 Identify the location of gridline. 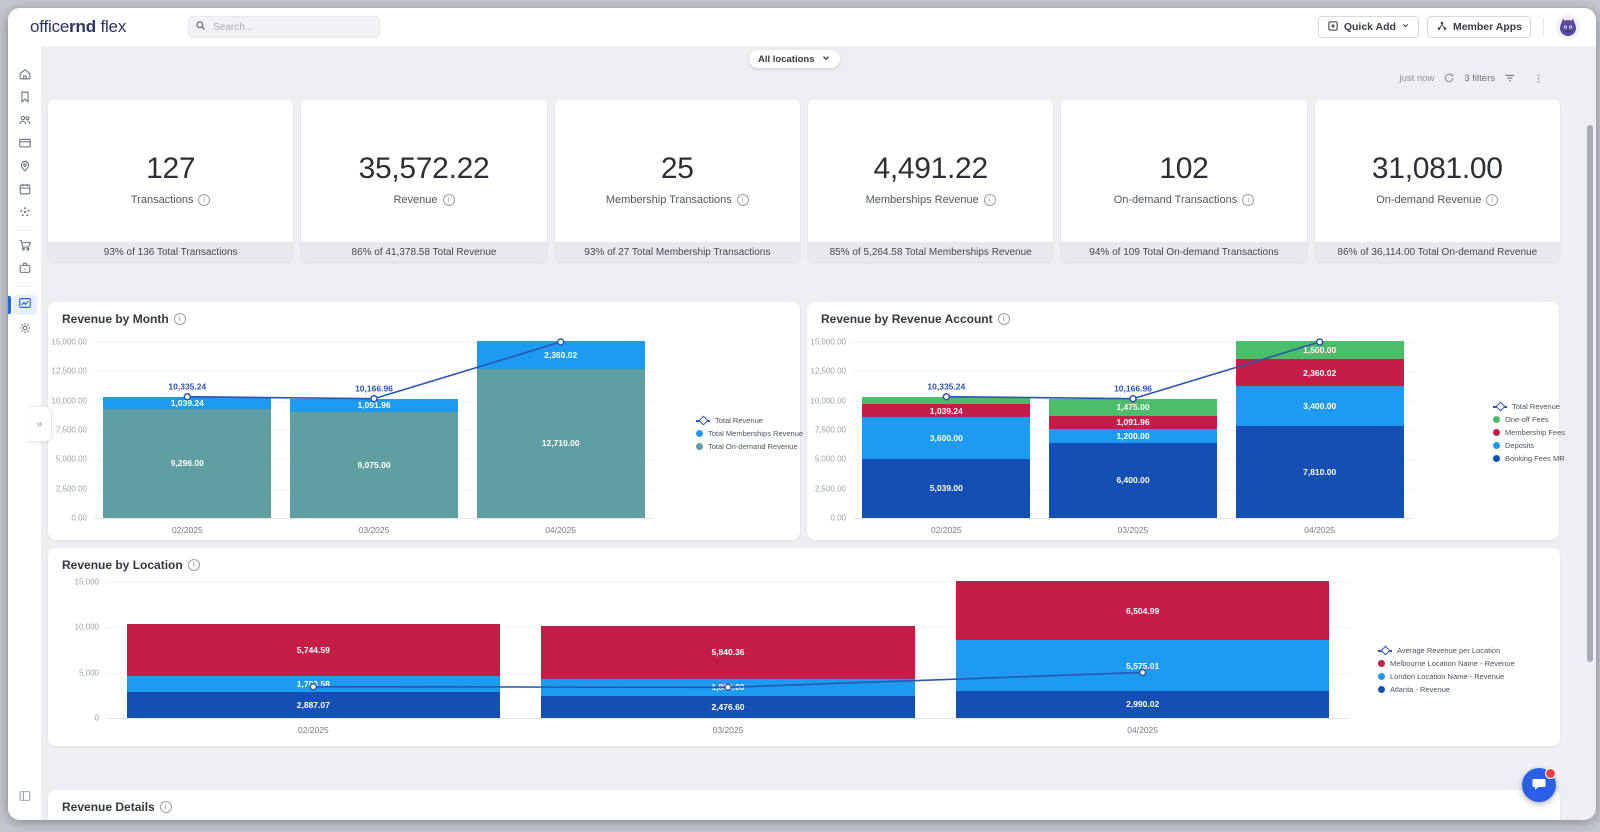
(1133, 518).